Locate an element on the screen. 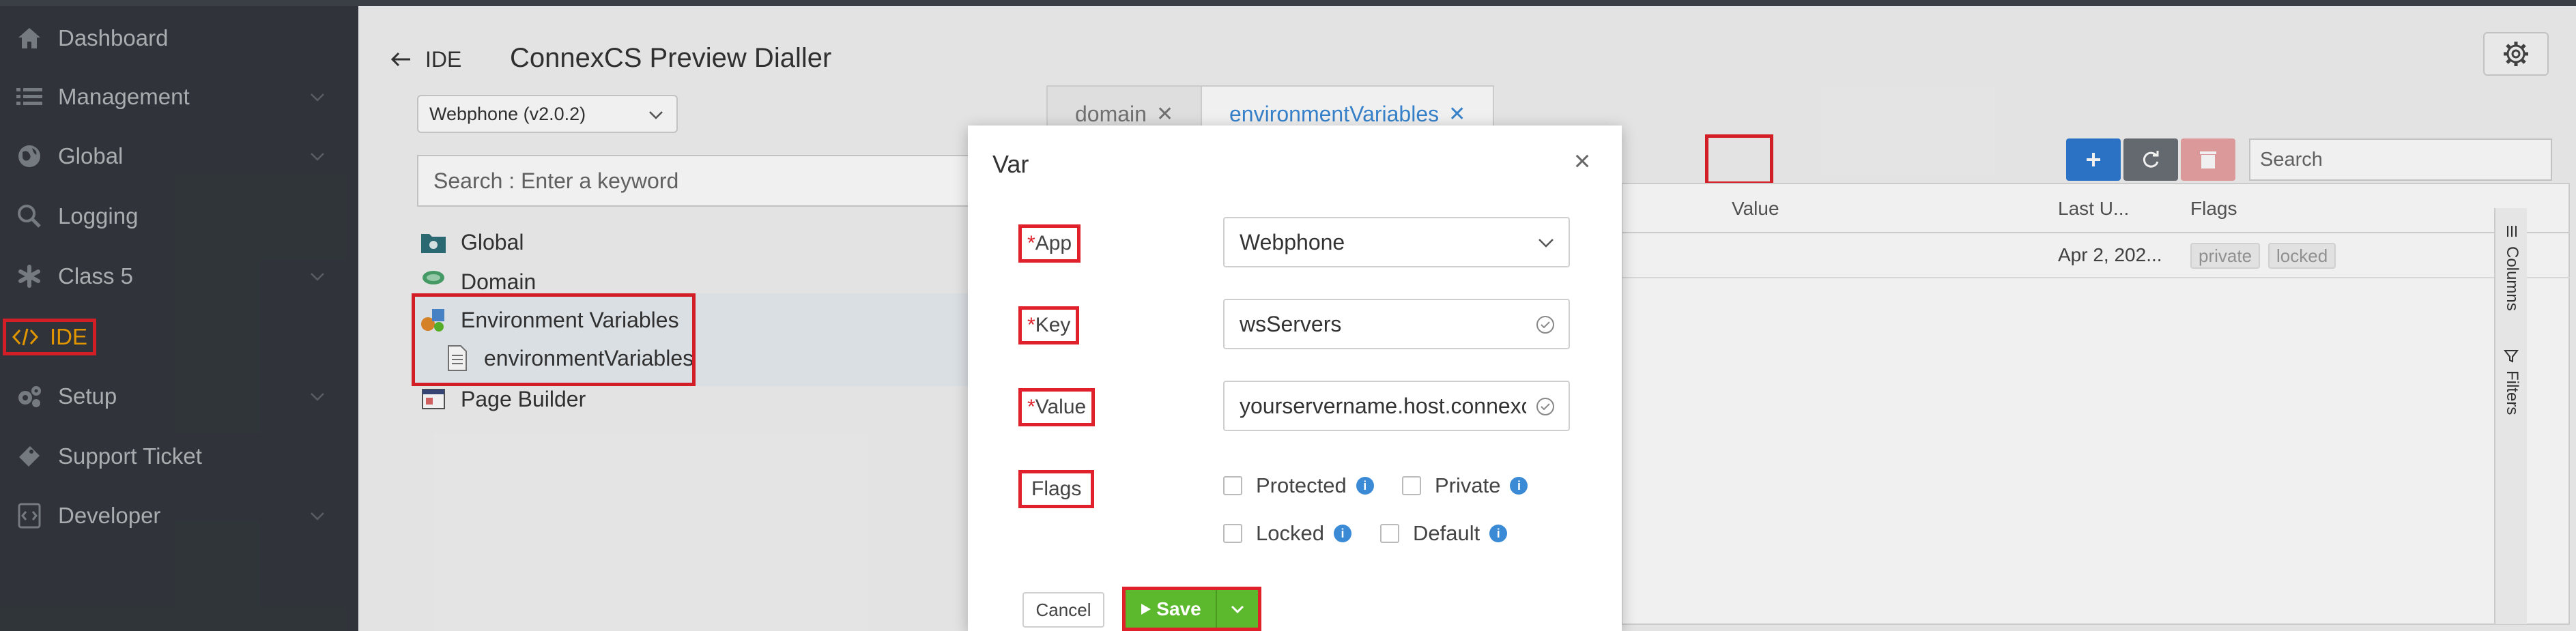  value-field: yourservername.host.connexc is located at coordinates (1396, 406).